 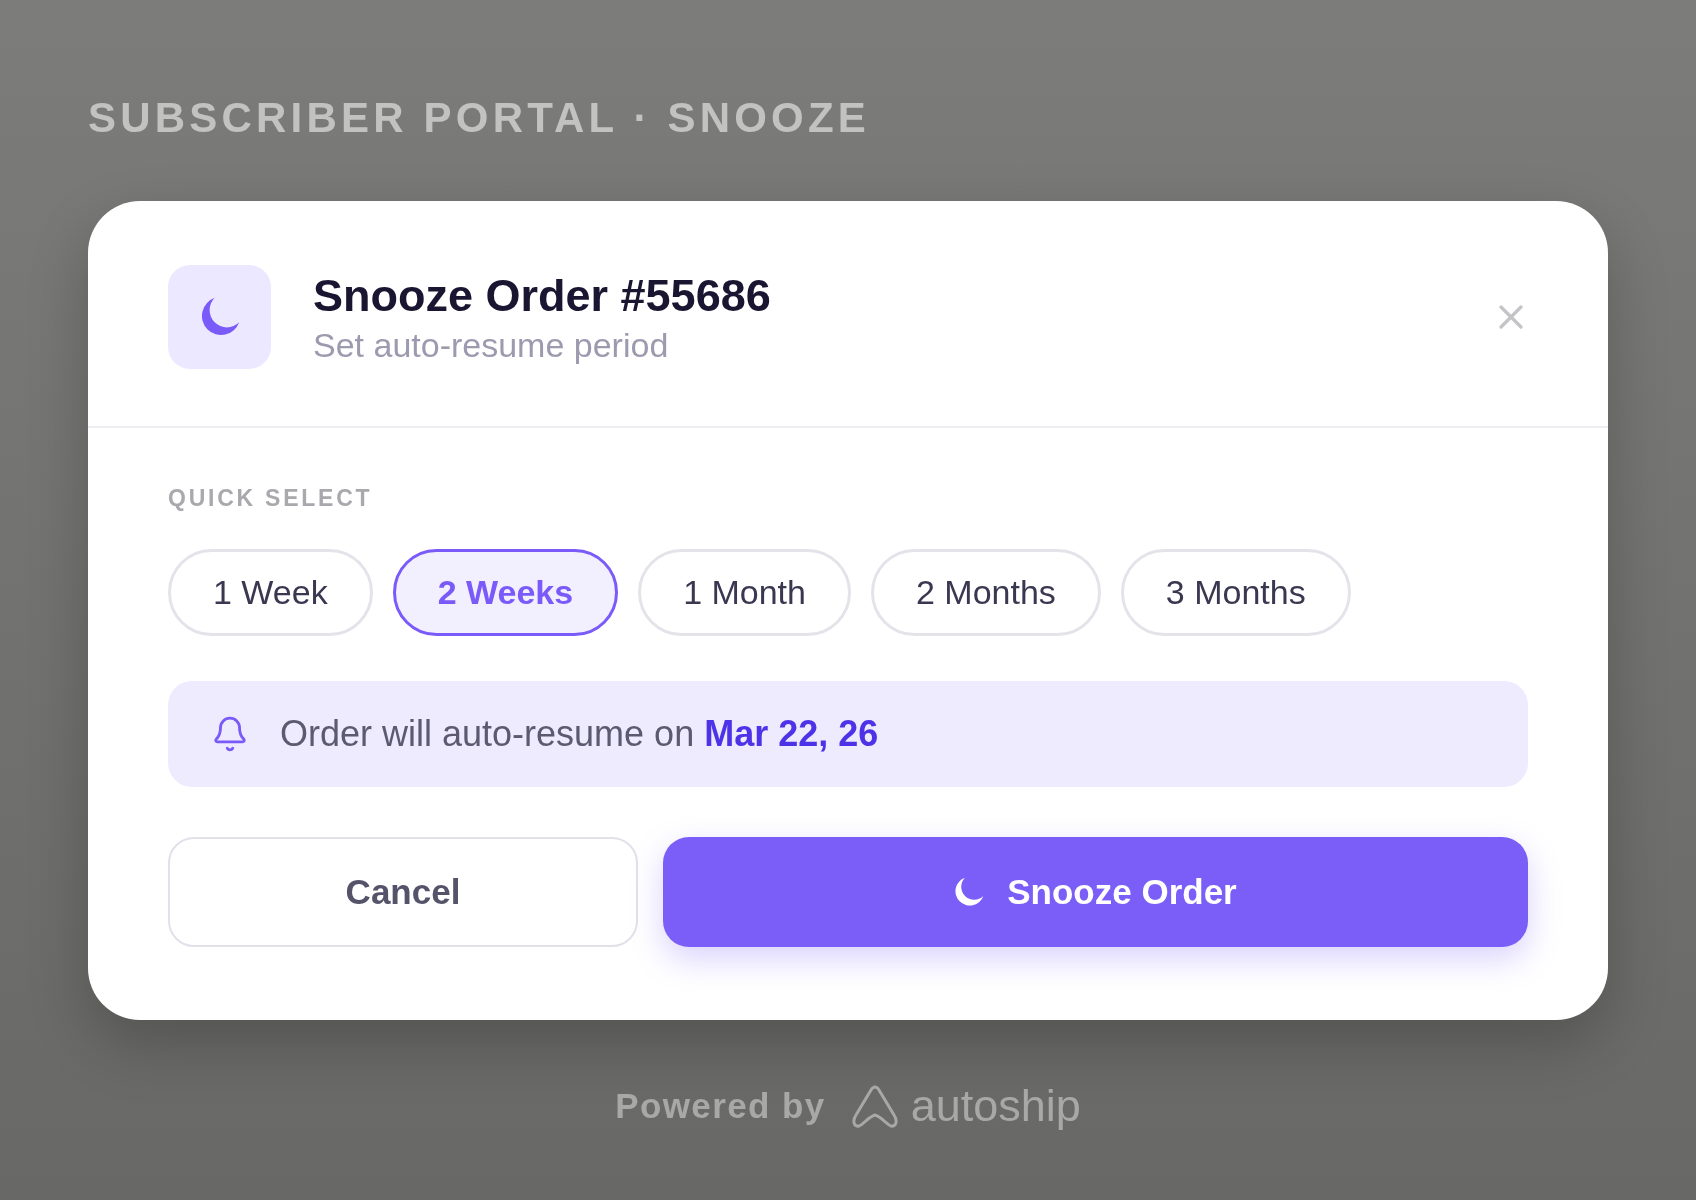 I want to click on brand-name: autoship, so click(x=995, y=1106).